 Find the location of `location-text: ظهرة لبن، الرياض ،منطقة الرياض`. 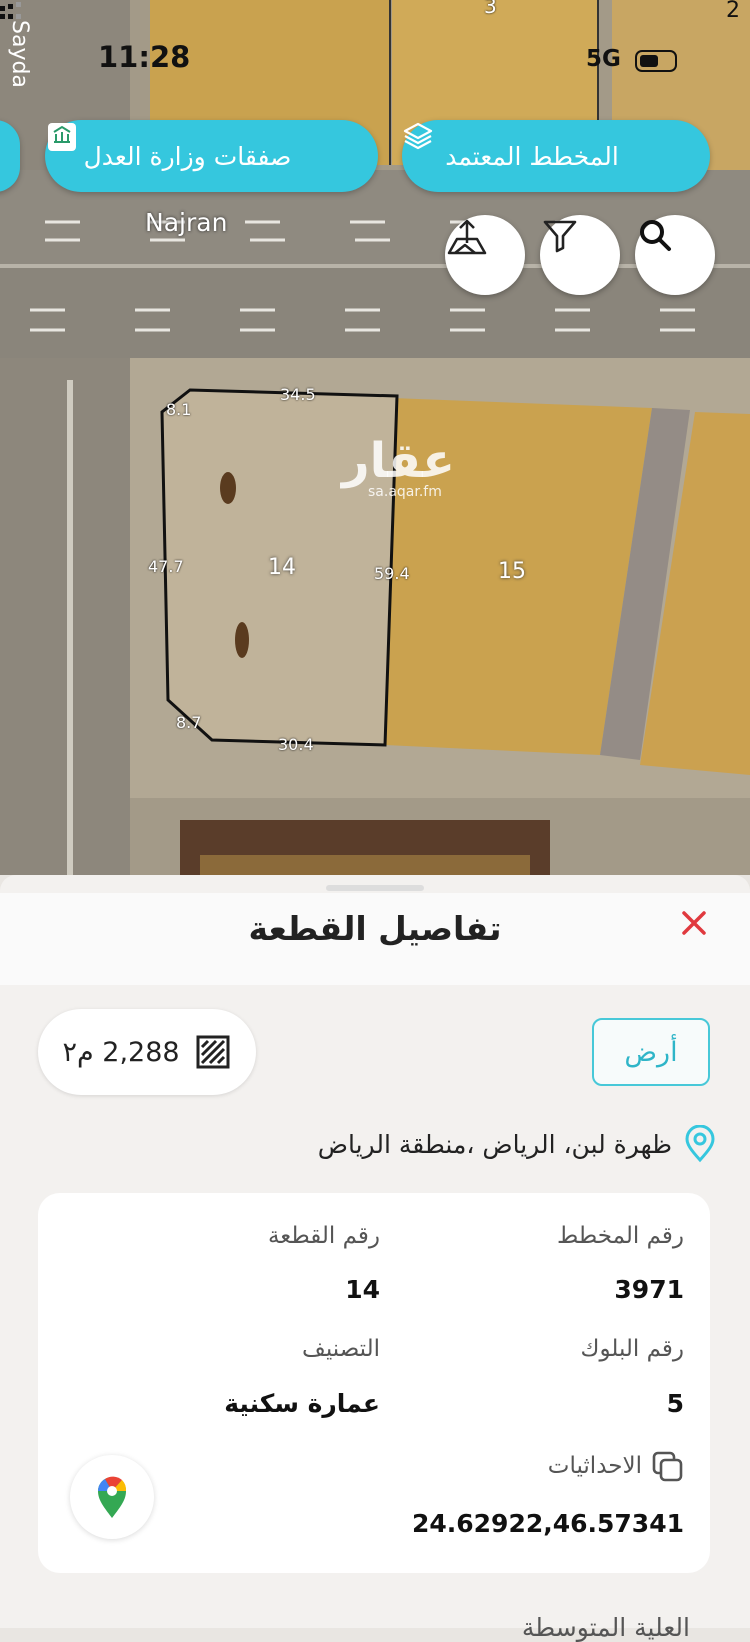

location-text: ظهرة لبن، الرياض ،منطقة الرياض is located at coordinates (494, 1144).